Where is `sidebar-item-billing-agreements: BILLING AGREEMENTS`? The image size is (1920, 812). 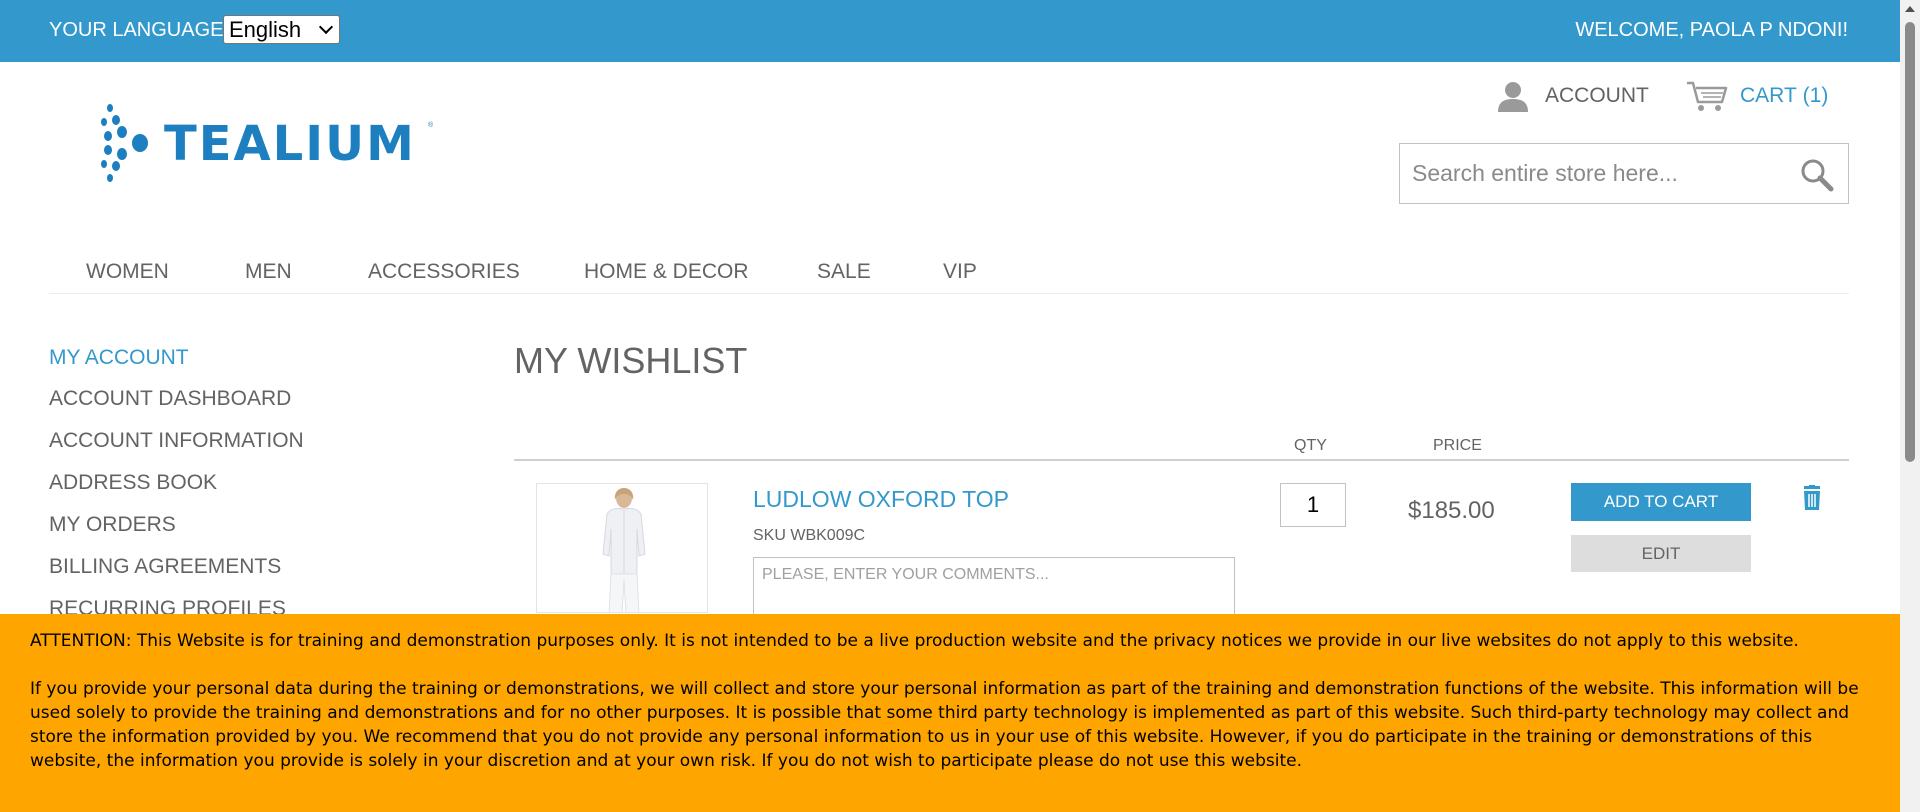 sidebar-item-billing-agreements: BILLING AGREEMENTS is located at coordinates (165, 567).